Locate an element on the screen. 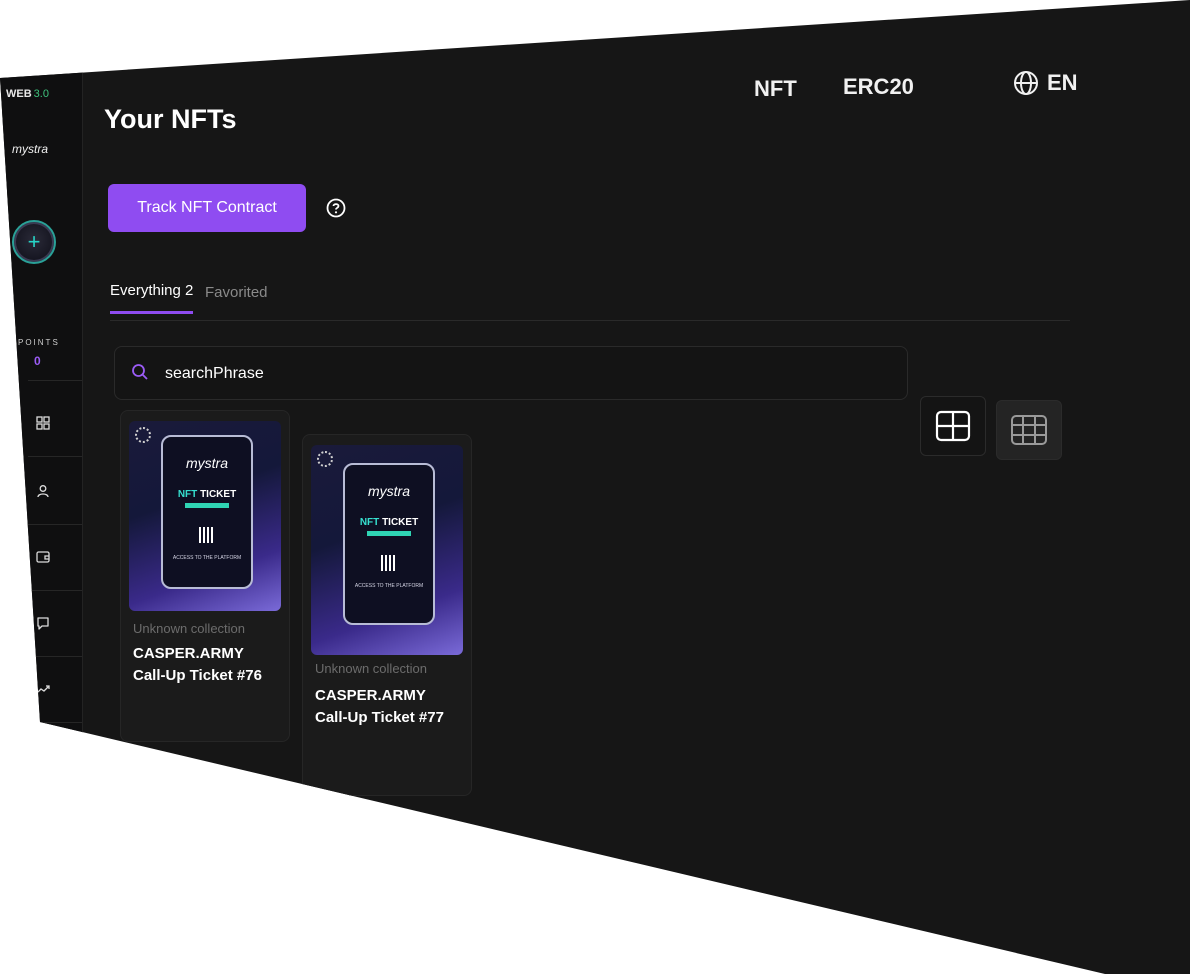 The height and width of the screenshot is (974, 1190). chat-icon is located at coordinates (43, 623).